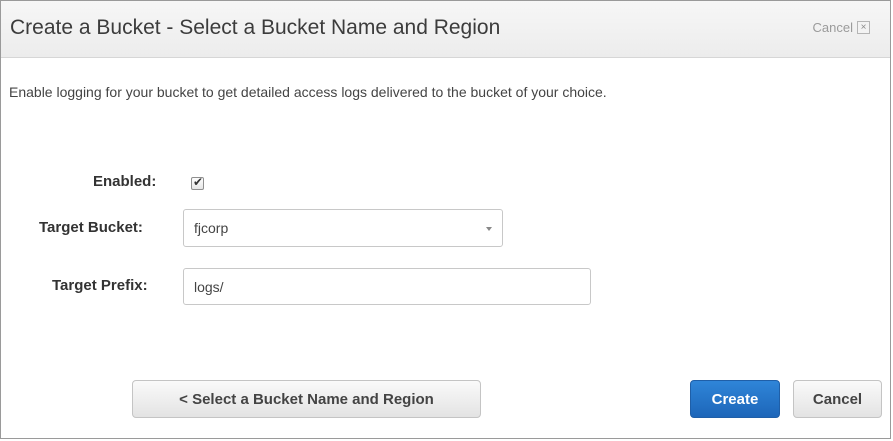  Describe the element at coordinates (306, 399) in the screenshot. I see `back-button: < Select a Bucket Name and Region` at that location.